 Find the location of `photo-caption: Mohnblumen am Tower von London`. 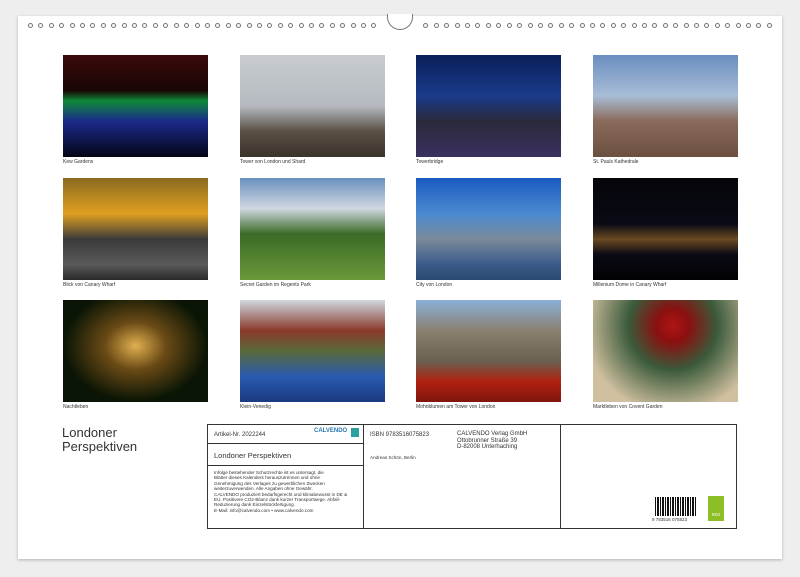

photo-caption: Mohnblumen am Tower von London is located at coordinates (456, 407).